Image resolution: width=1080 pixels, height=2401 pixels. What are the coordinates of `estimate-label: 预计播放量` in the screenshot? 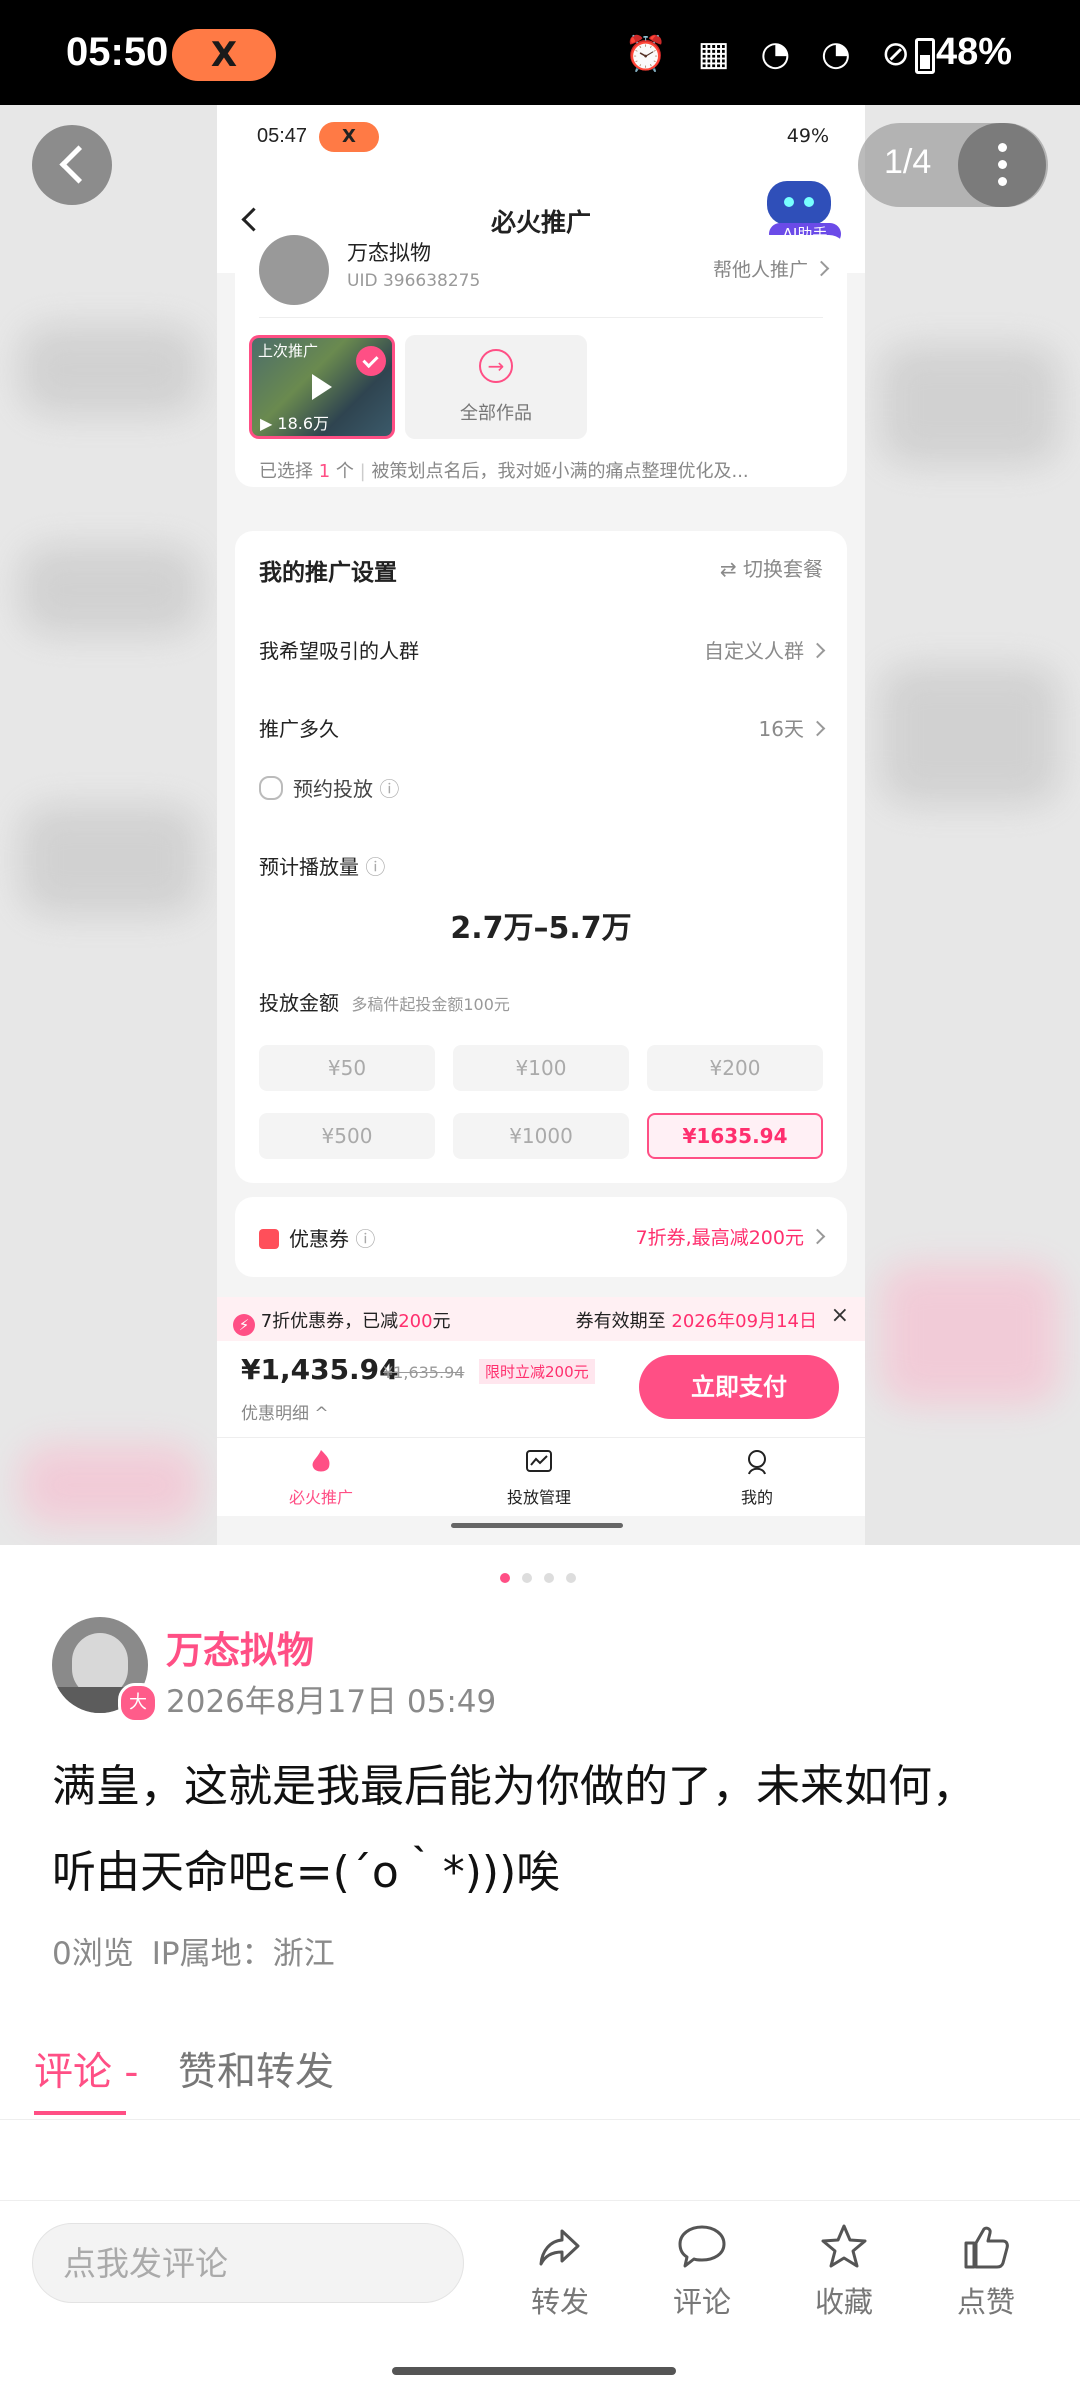 It's located at (309, 867).